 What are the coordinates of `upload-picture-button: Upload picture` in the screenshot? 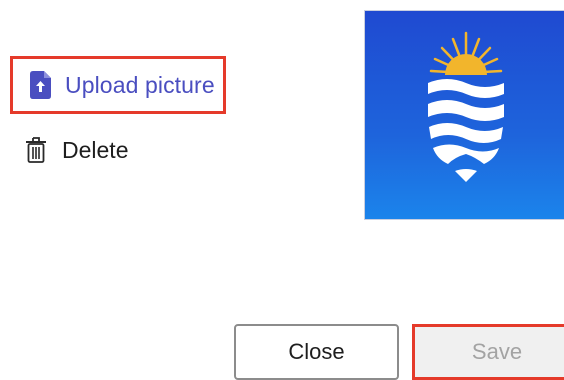 It's located at (118, 85).